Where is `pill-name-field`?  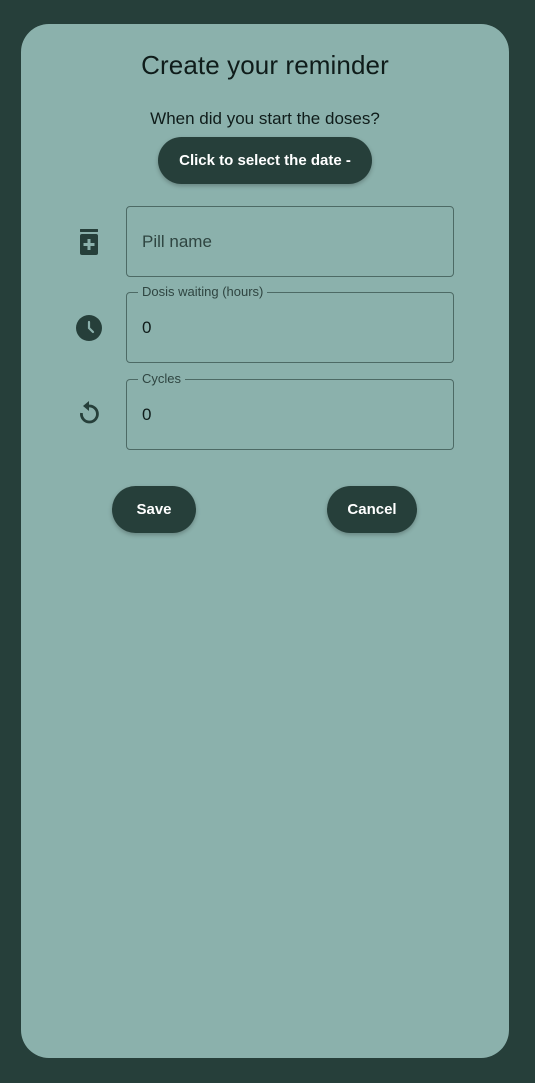 pill-name-field is located at coordinates (290, 241).